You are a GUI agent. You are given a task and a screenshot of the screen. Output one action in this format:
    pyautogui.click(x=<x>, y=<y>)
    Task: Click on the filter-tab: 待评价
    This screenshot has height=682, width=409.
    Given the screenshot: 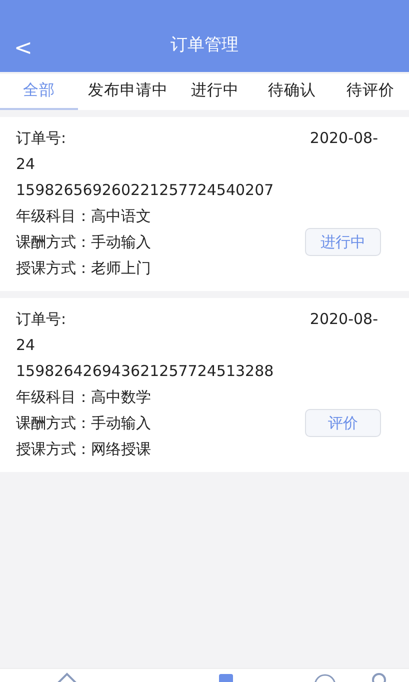 What is the action you would take?
    pyautogui.click(x=370, y=92)
    